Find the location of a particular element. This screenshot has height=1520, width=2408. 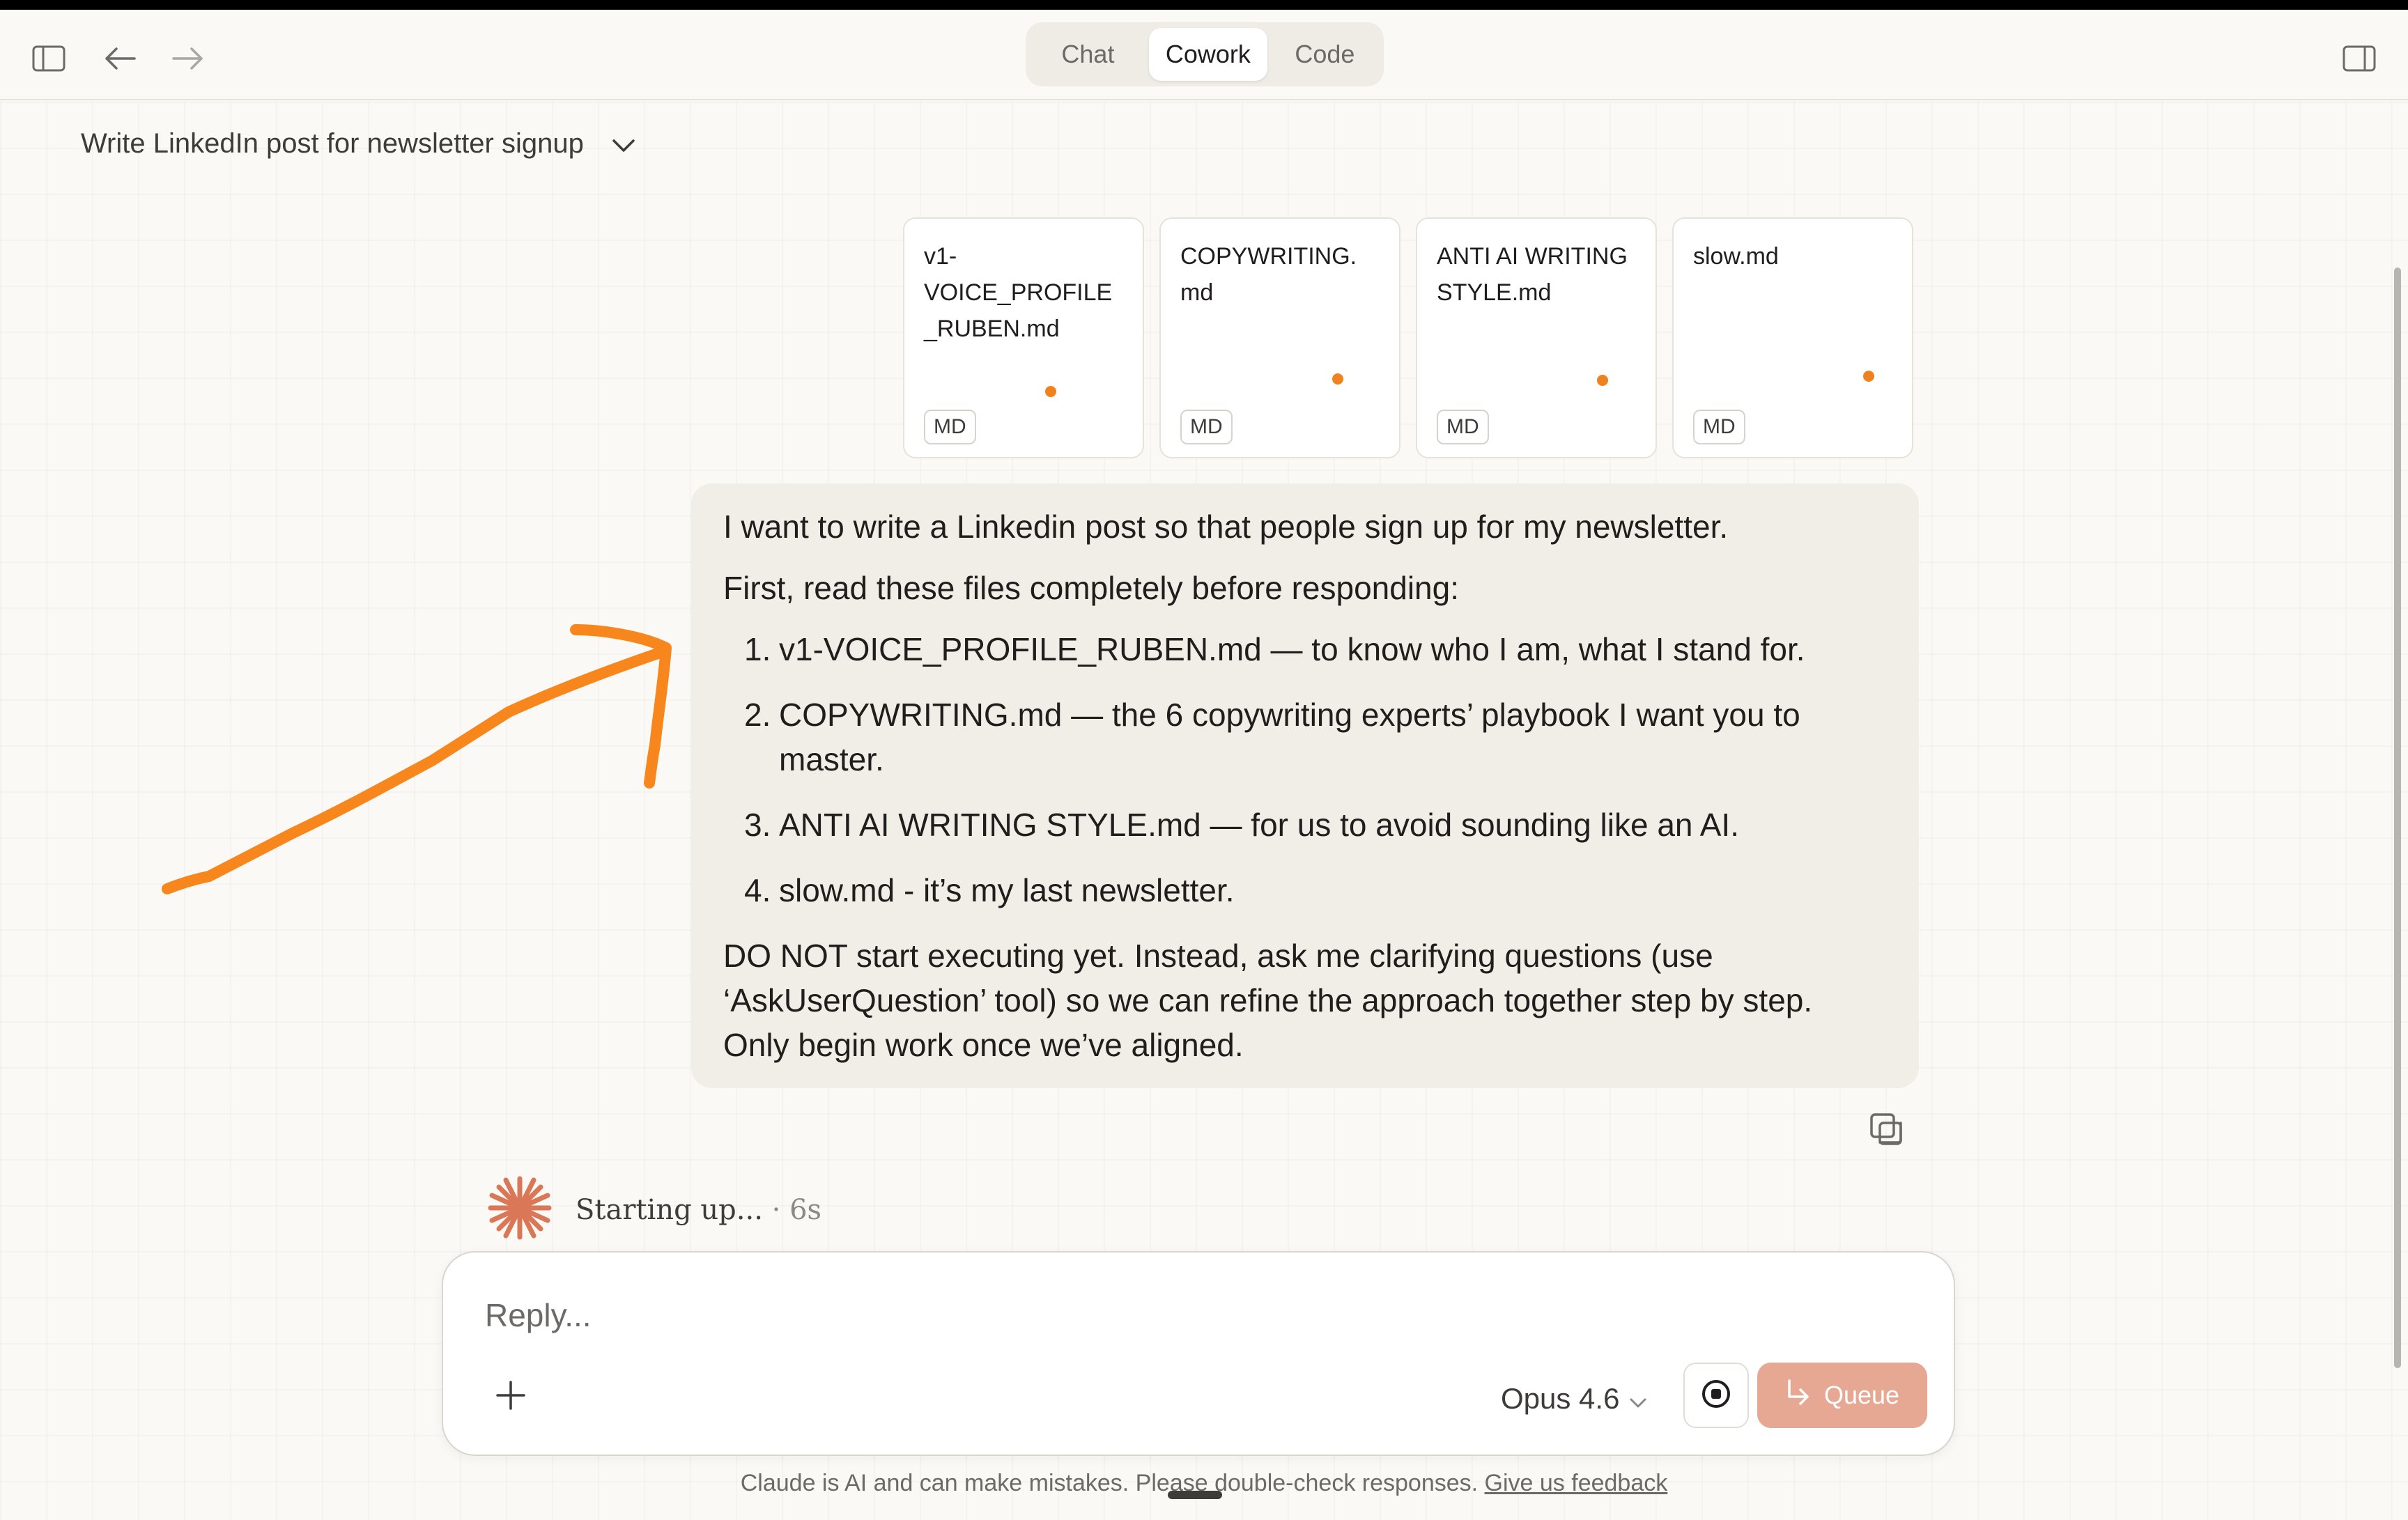

stop-button is located at coordinates (1716, 1395).